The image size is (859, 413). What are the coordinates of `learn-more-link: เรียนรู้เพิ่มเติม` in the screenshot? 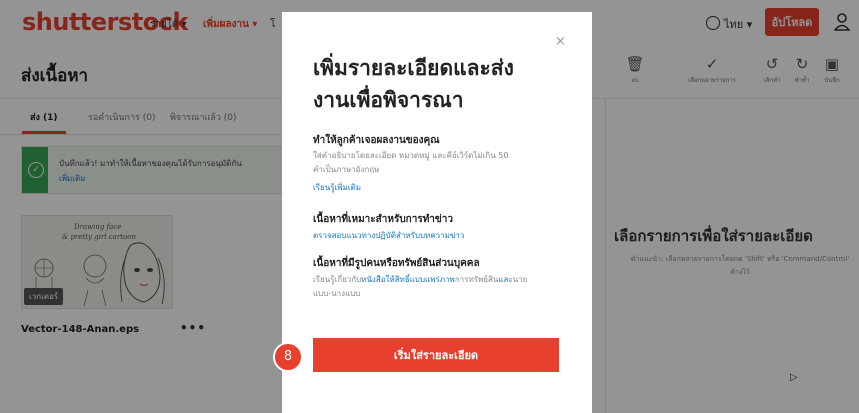 It's located at (337, 187).